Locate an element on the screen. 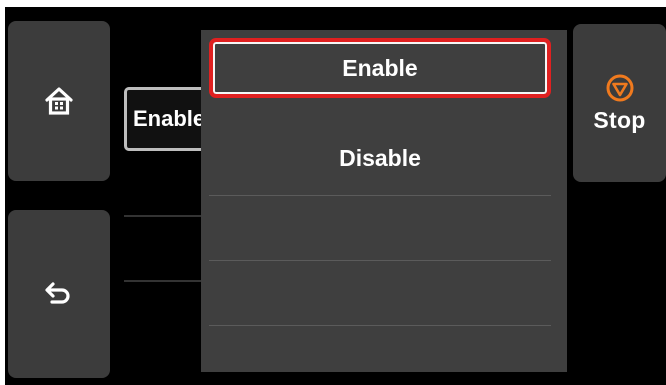 Image resolution: width=666 pixels, height=385 pixels. back-button is located at coordinates (59, 294).